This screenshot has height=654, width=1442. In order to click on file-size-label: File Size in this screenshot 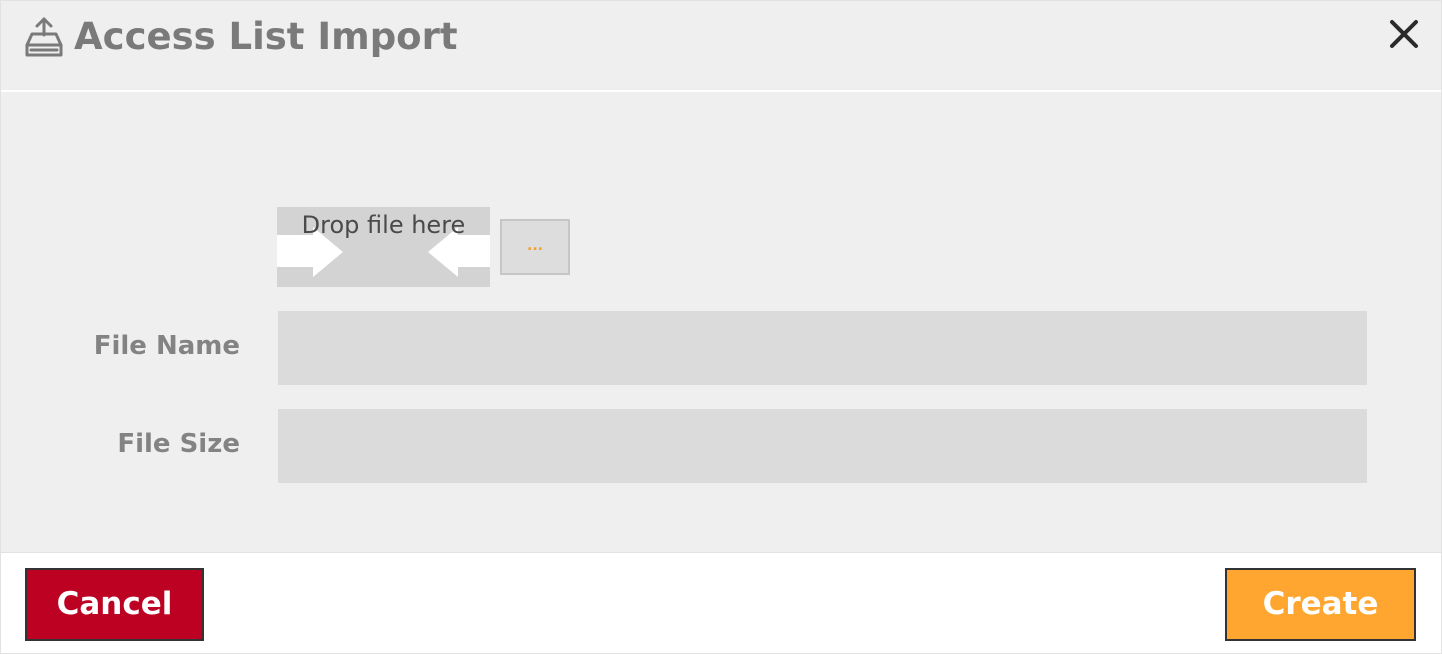, I will do `click(178, 444)`.